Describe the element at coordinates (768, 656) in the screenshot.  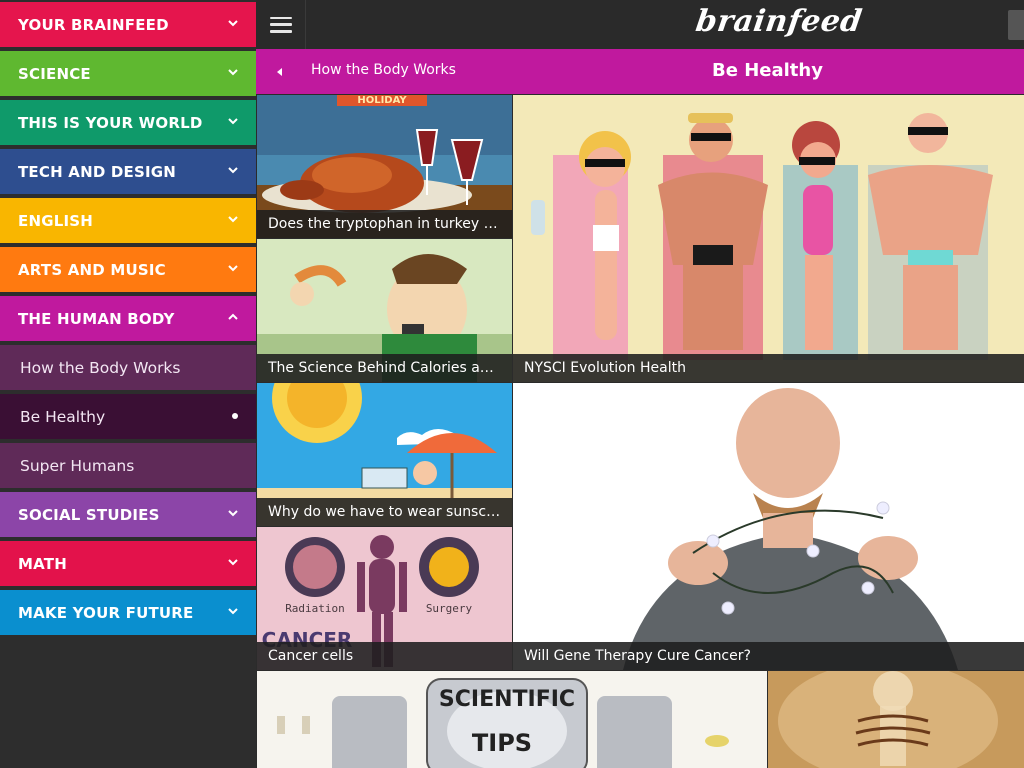
I see `video-title: Will Gene Therapy Cure Cancer?` at that location.